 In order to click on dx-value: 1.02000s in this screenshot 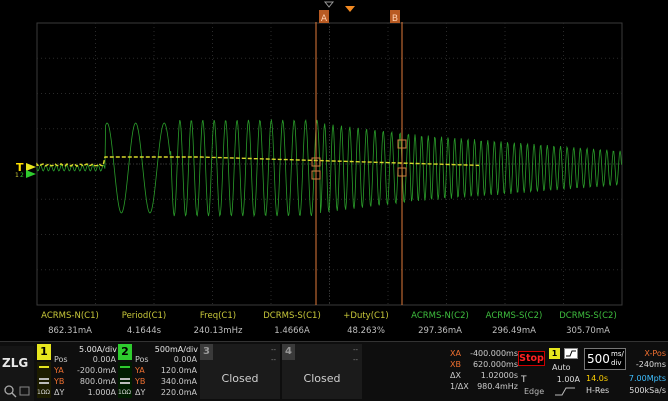, I will do `click(499, 375)`.